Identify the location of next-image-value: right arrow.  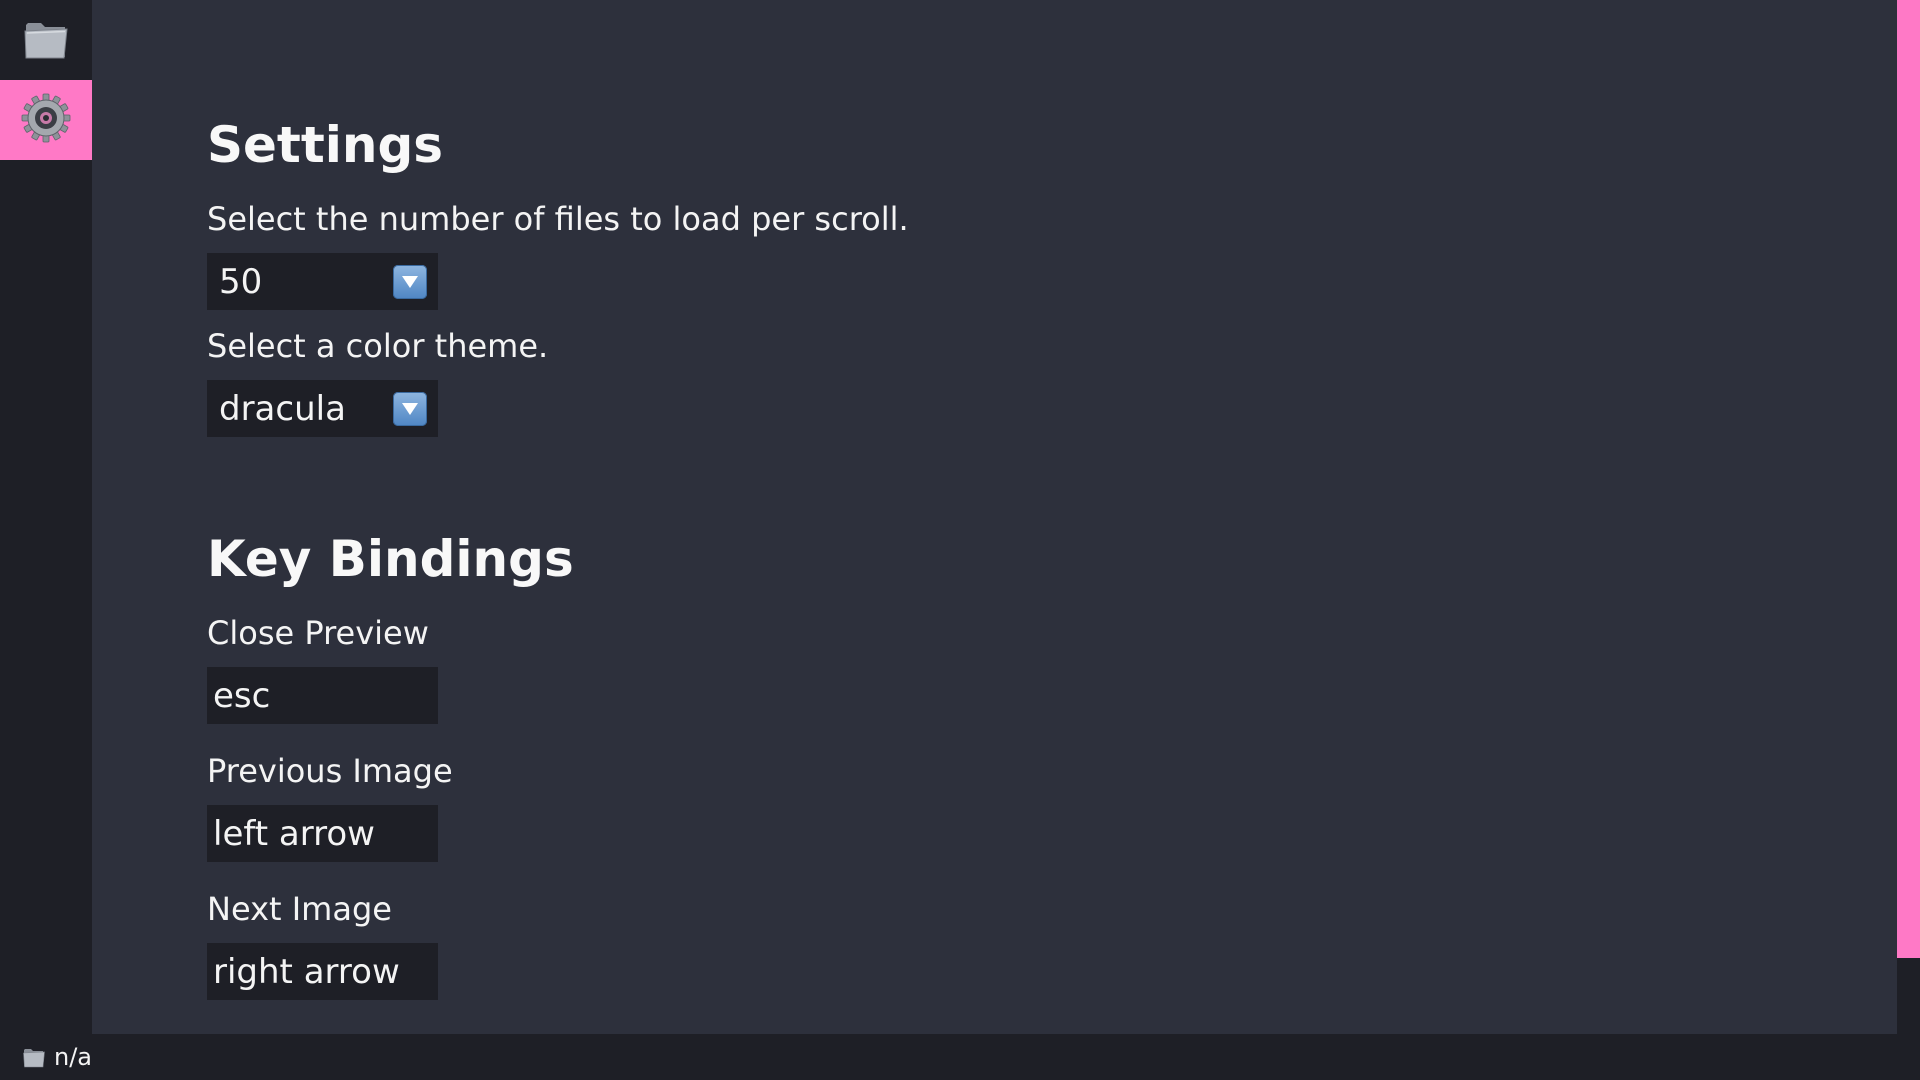
(306, 971).